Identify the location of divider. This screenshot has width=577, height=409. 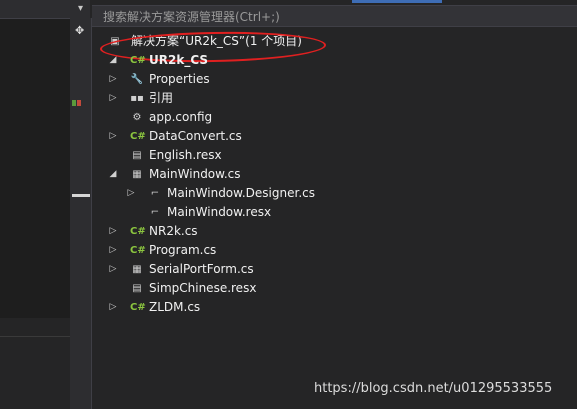
(35, 336).